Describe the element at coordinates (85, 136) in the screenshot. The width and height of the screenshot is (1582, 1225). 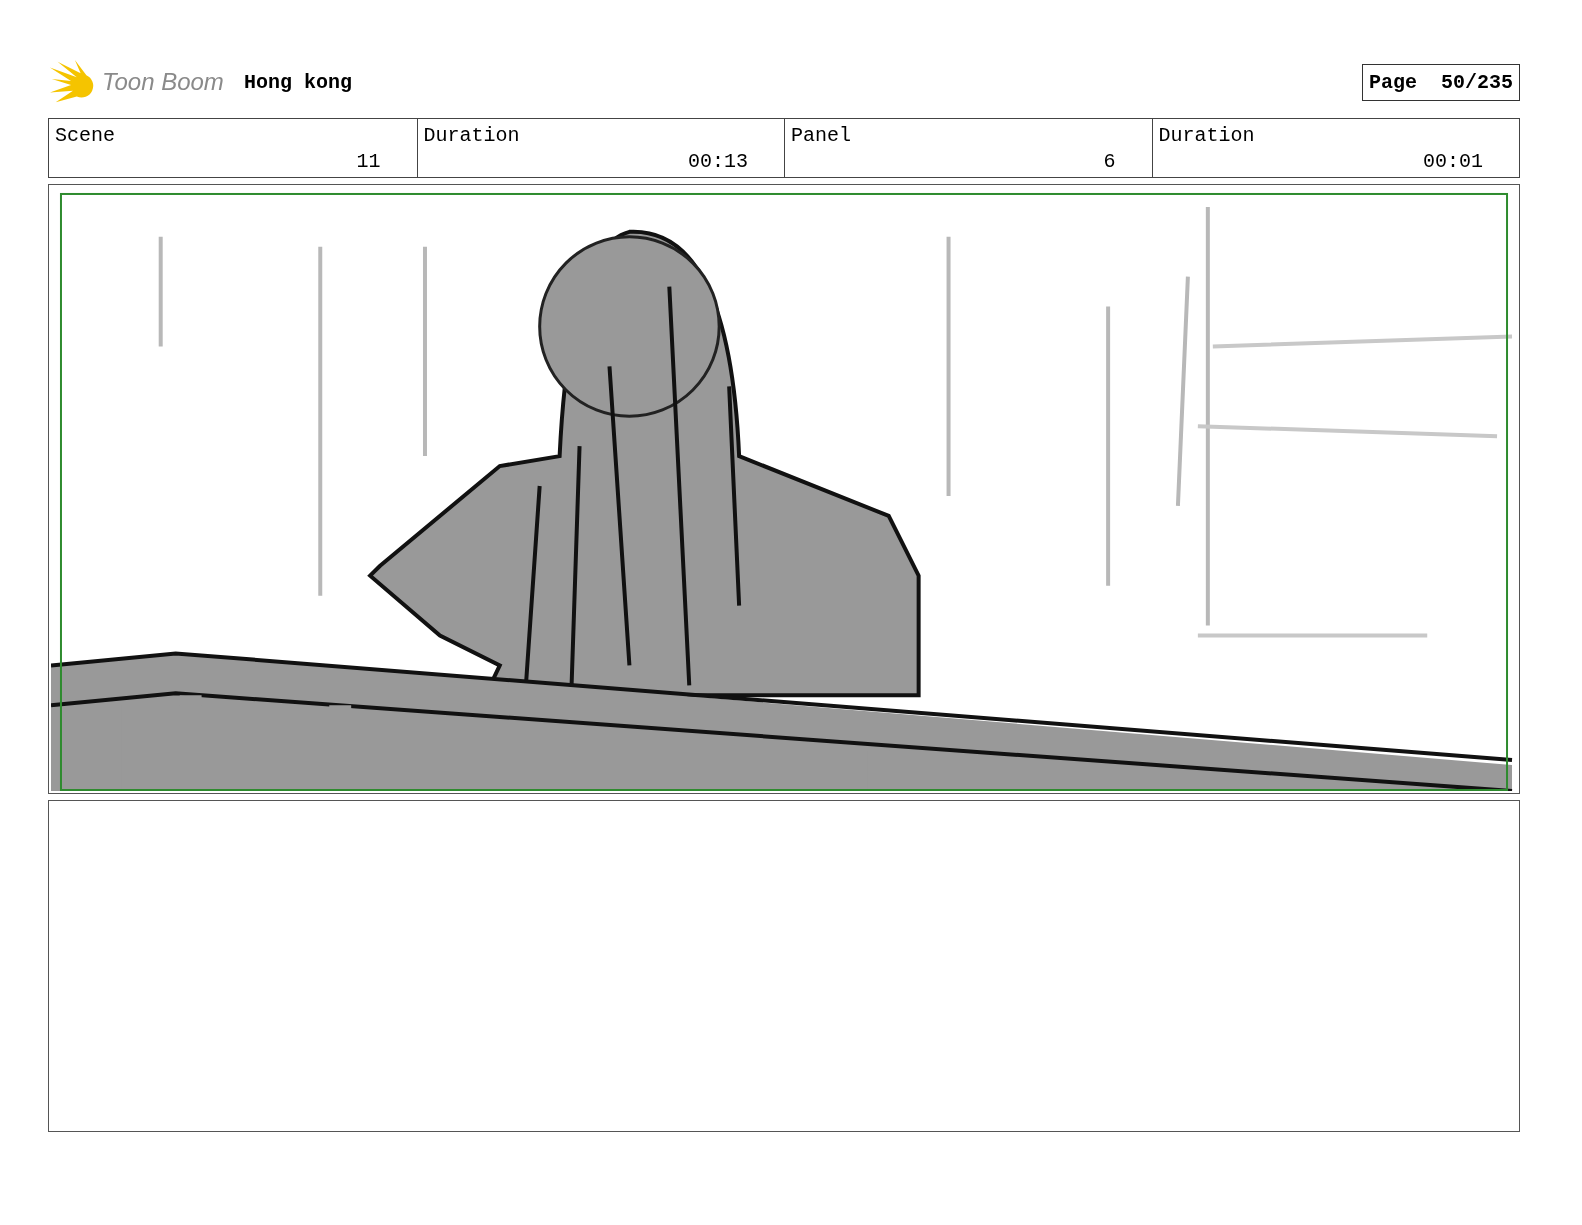
I see `field-label: Scene` at that location.